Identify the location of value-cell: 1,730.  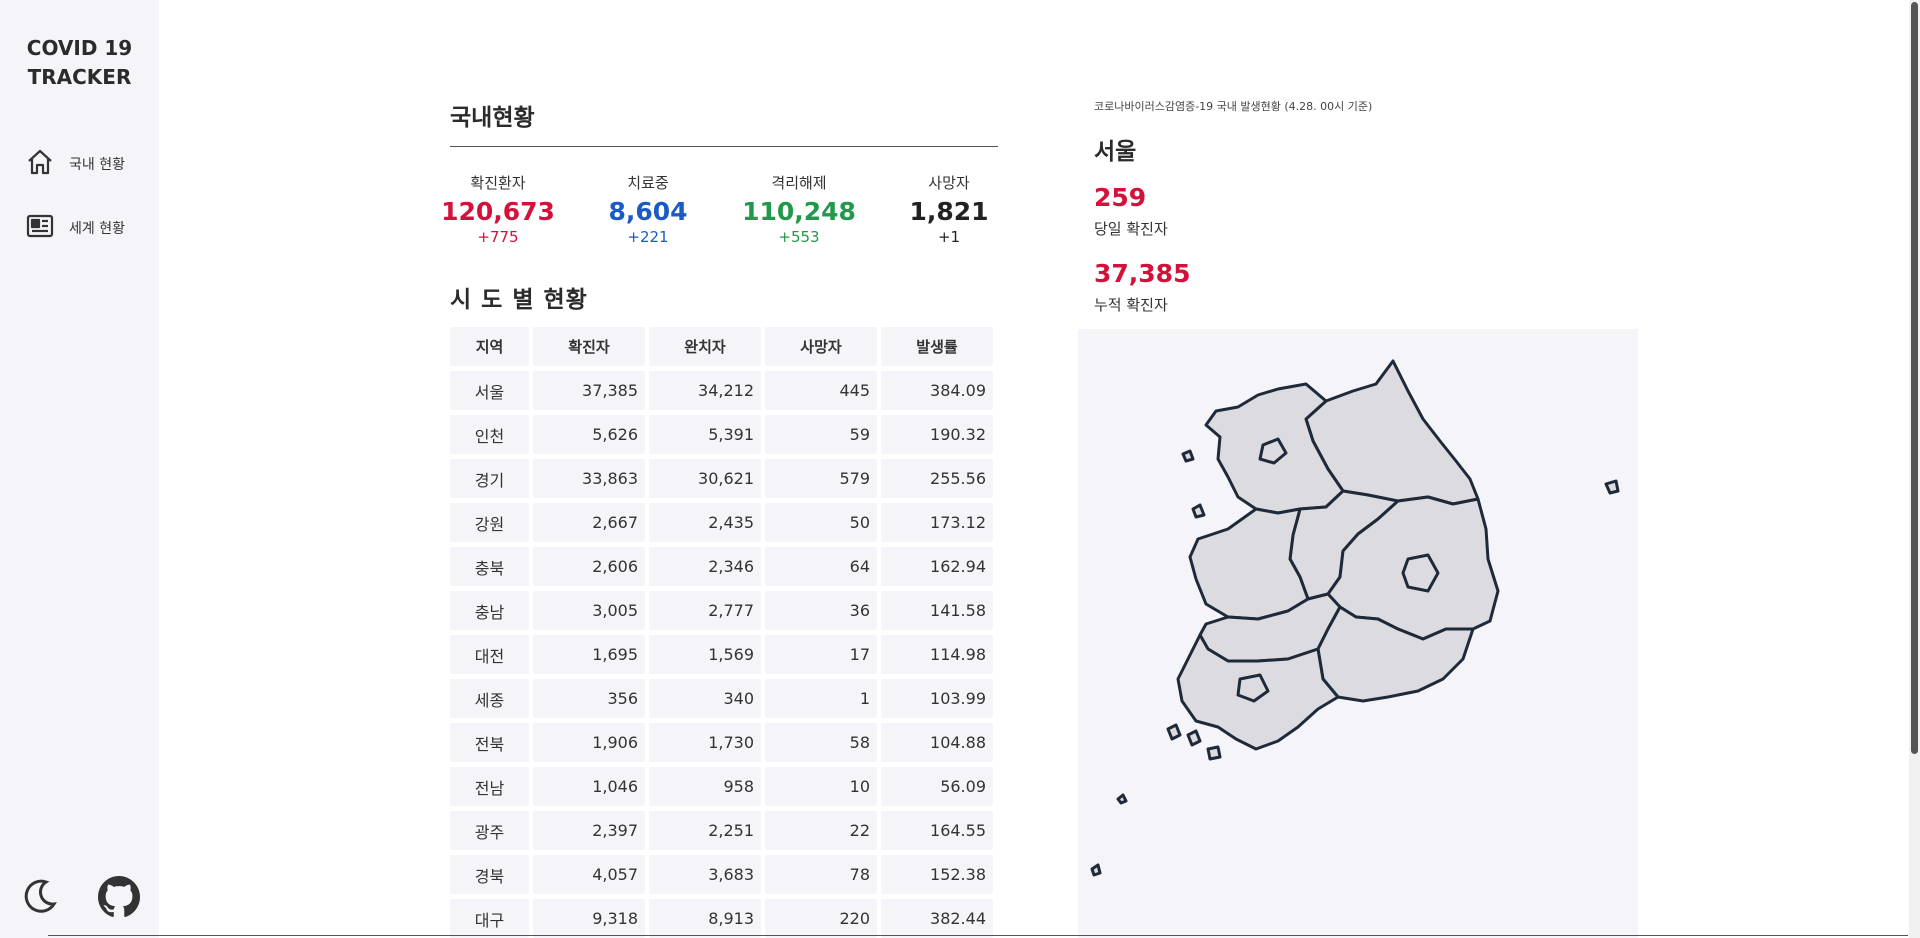
(705, 742).